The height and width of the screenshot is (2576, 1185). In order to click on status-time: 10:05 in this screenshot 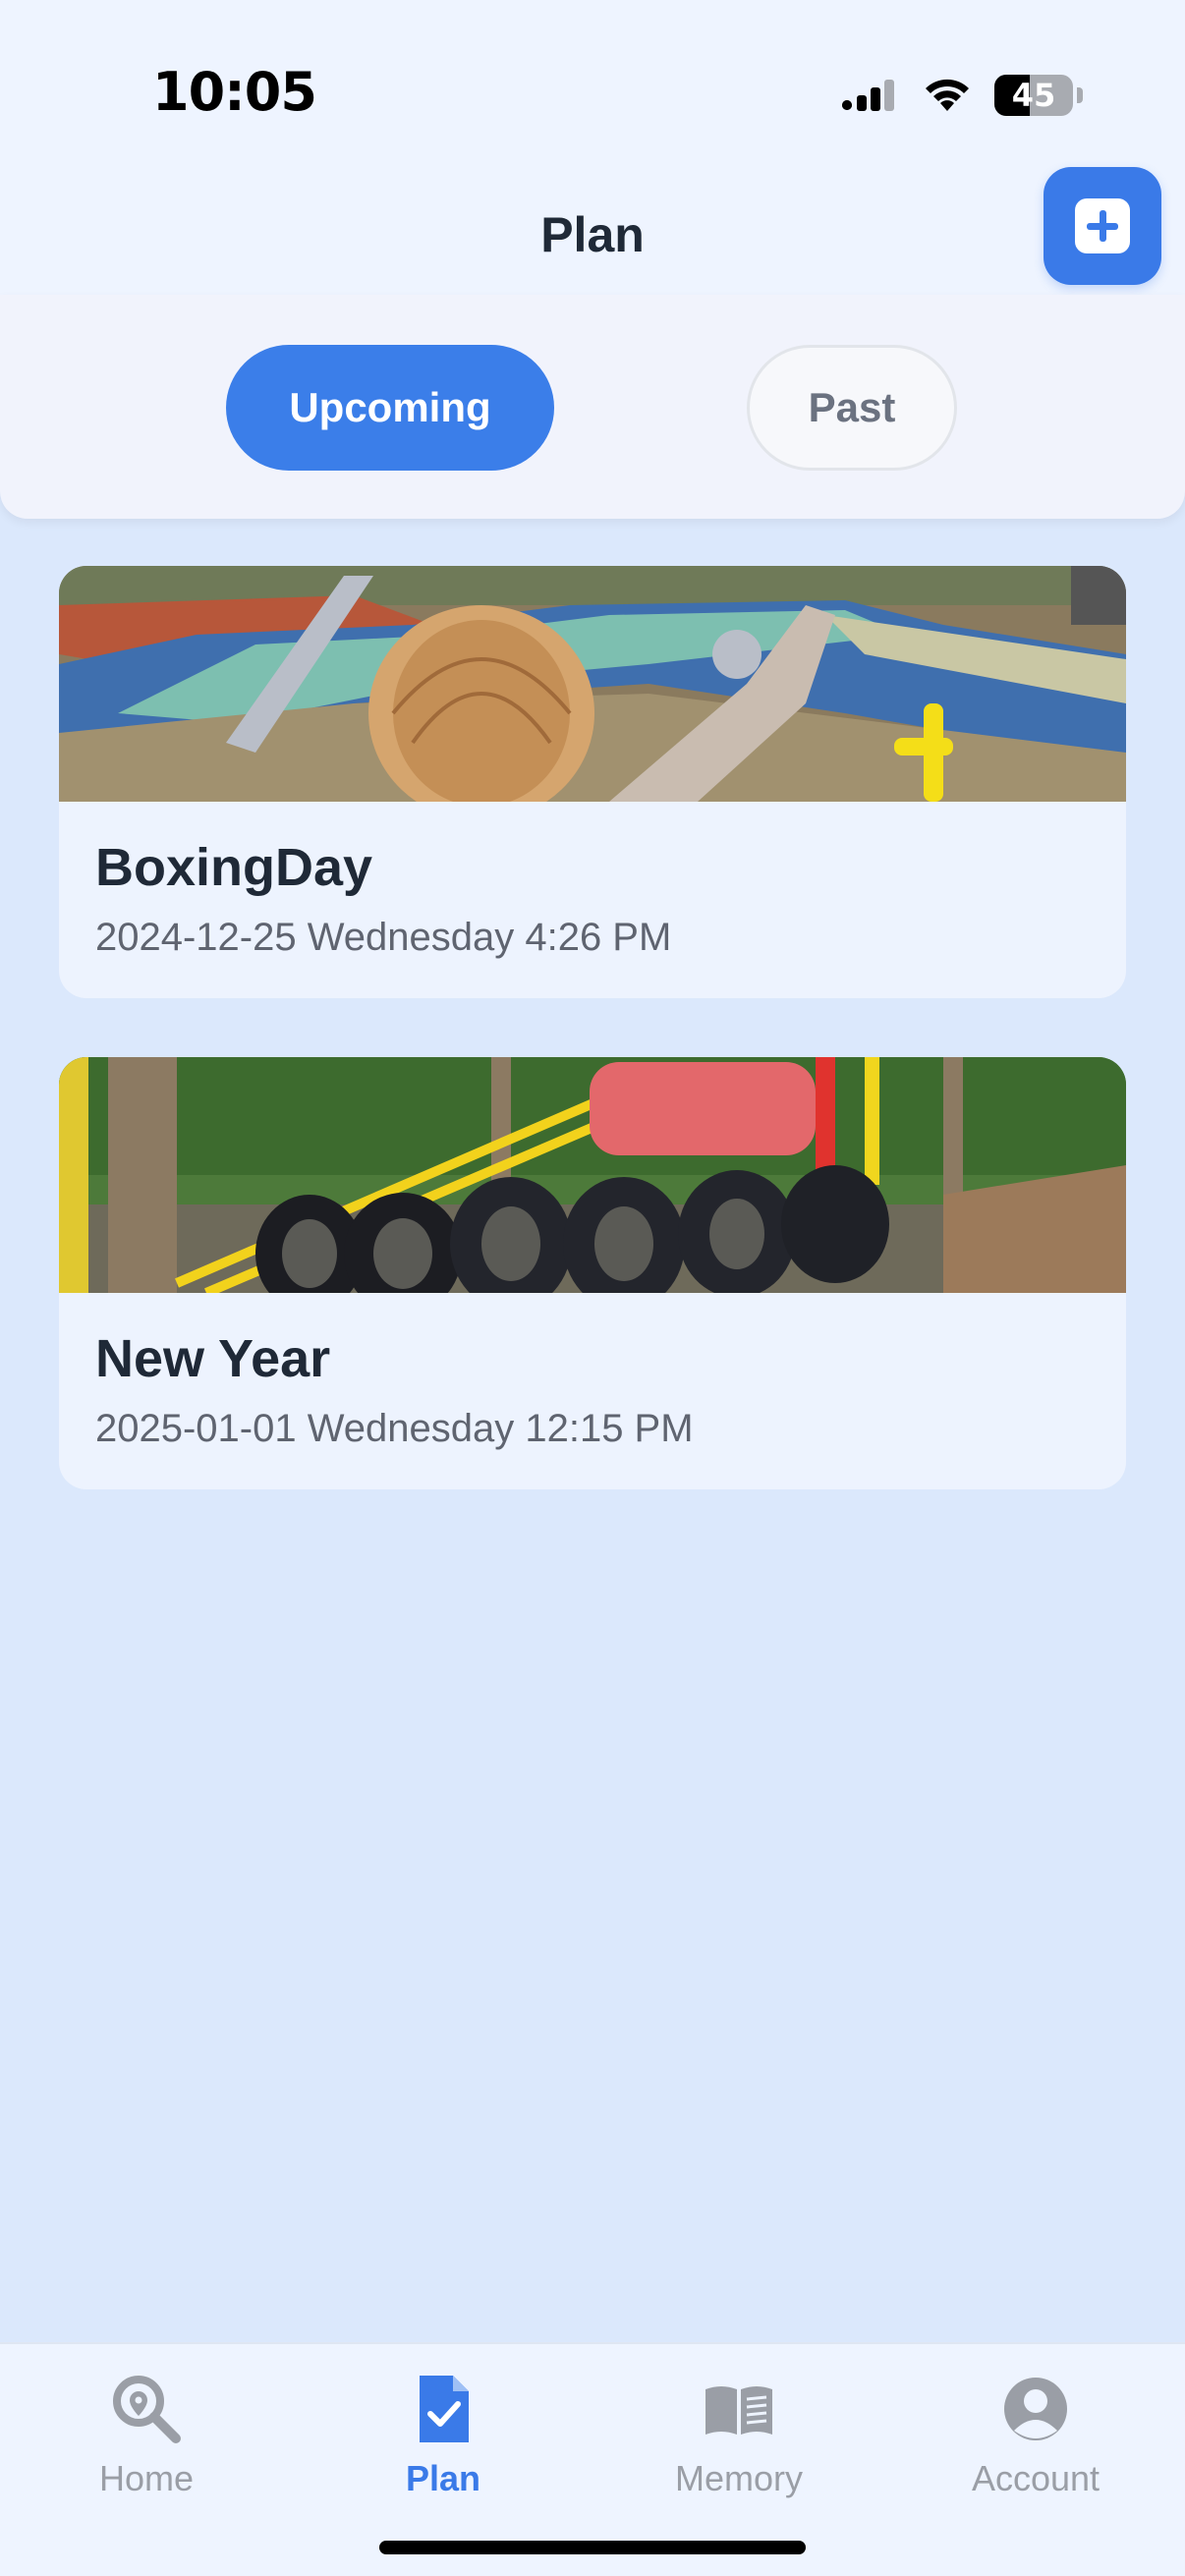, I will do `click(235, 92)`.